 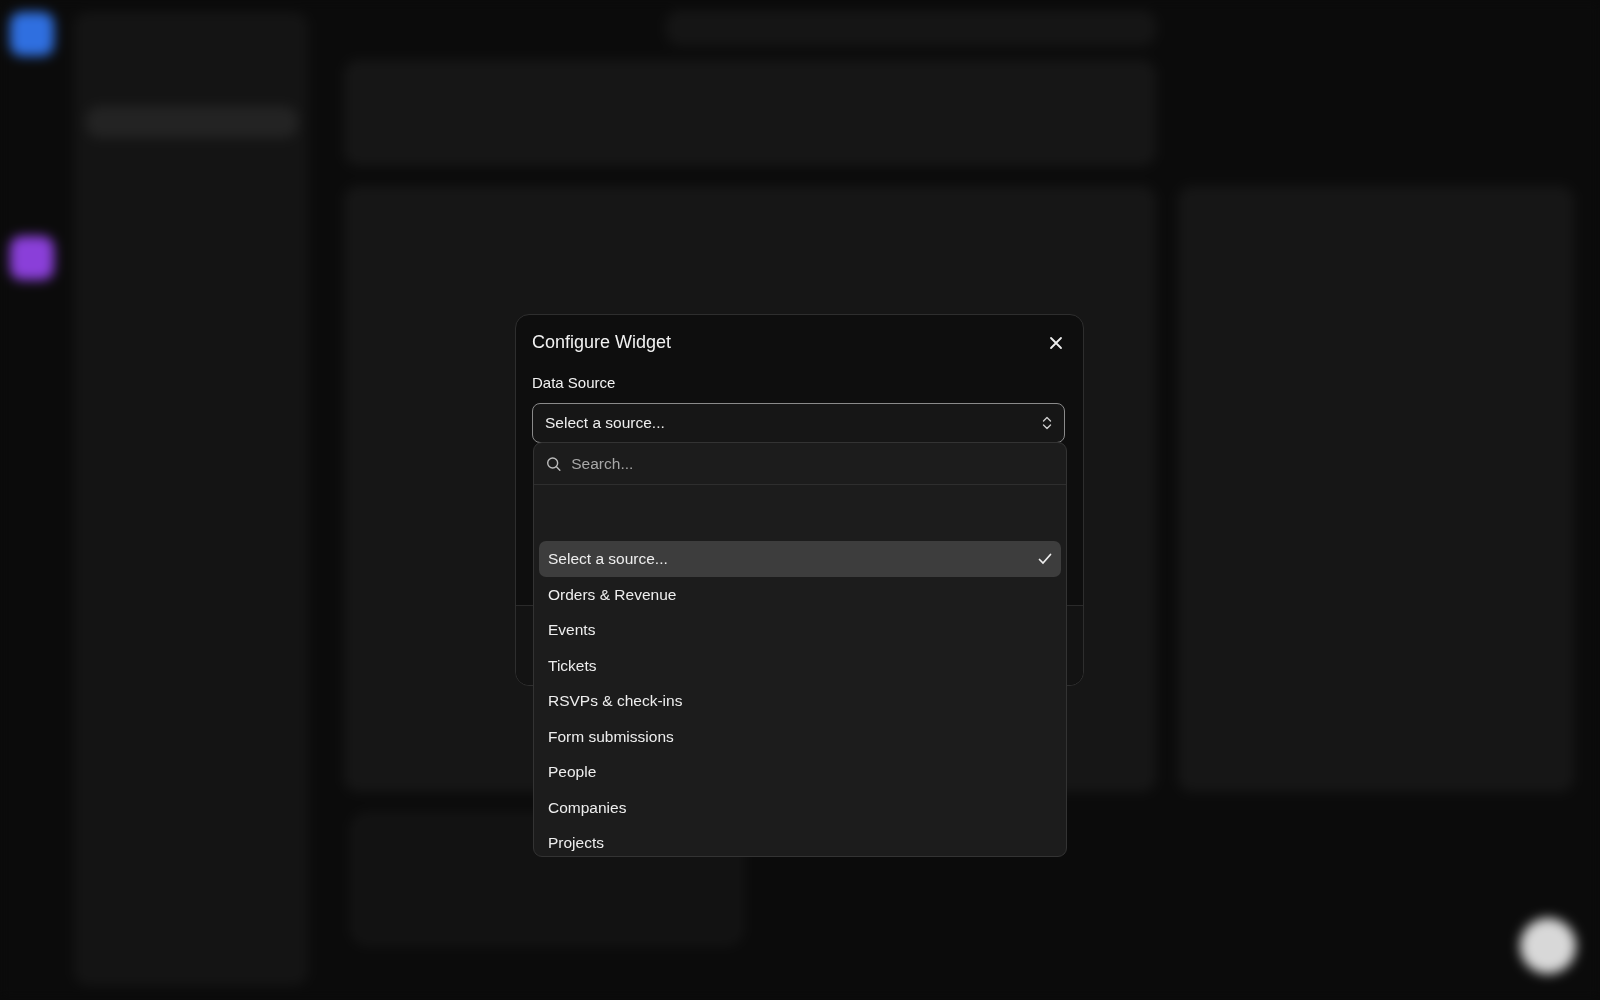 What do you see at coordinates (800, 701) in the screenshot?
I see `dropdown-option: RSVPs & check-ins` at bounding box center [800, 701].